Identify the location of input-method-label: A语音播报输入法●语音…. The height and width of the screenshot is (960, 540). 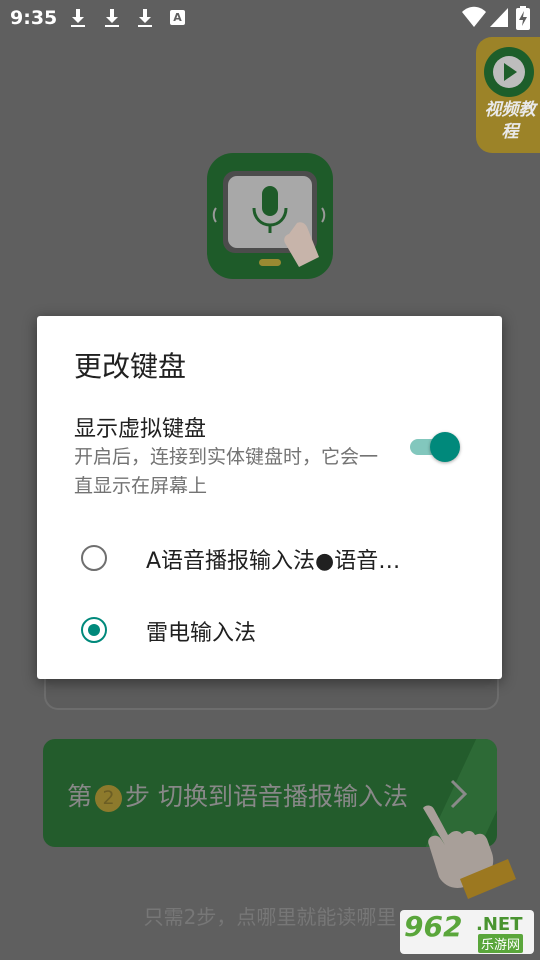
(273, 561).